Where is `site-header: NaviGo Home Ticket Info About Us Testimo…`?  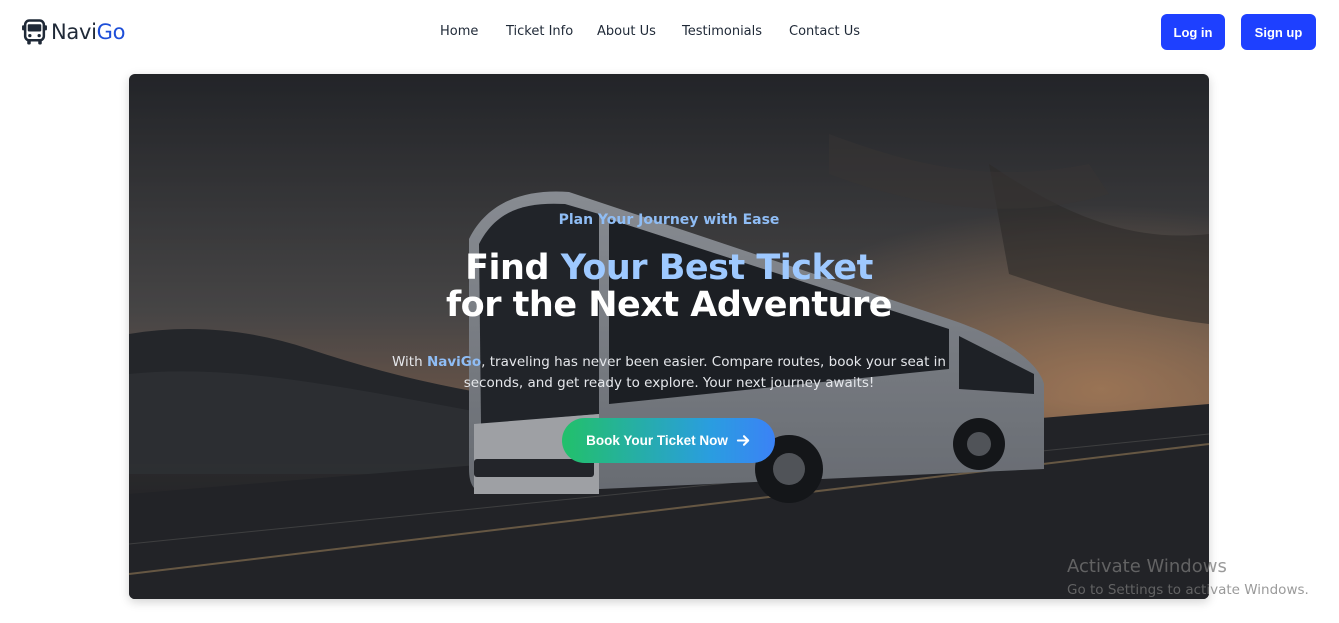 site-header: NaviGo Home Ticket Info About Us Testimo… is located at coordinates (669, 32).